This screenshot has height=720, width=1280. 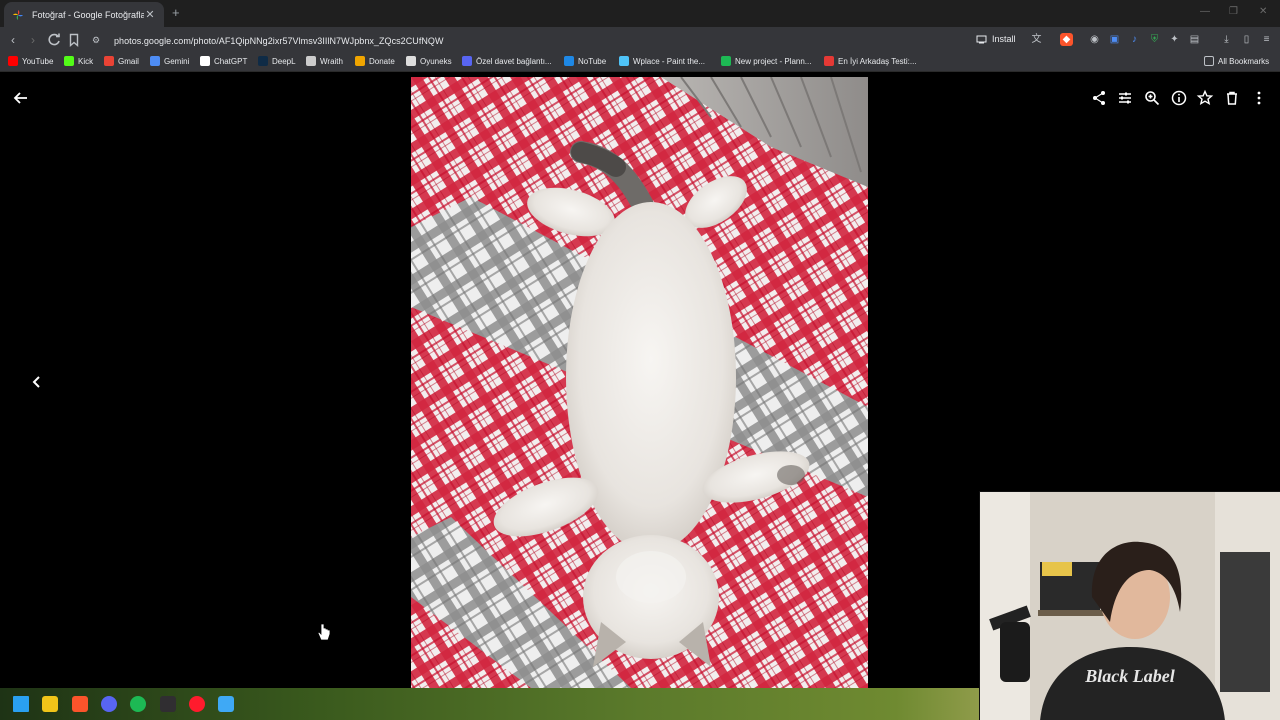 What do you see at coordinates (624, 61) in the screenshot?
I see `wplace-icon` at bounding box center [624, 61].